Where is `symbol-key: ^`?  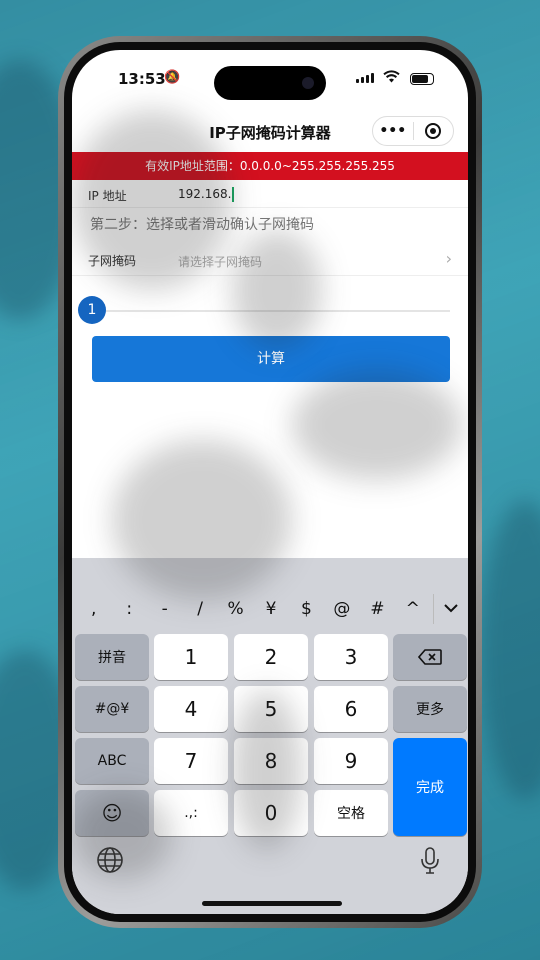
symbol-key: ^ is located at coordinates (412, 609).